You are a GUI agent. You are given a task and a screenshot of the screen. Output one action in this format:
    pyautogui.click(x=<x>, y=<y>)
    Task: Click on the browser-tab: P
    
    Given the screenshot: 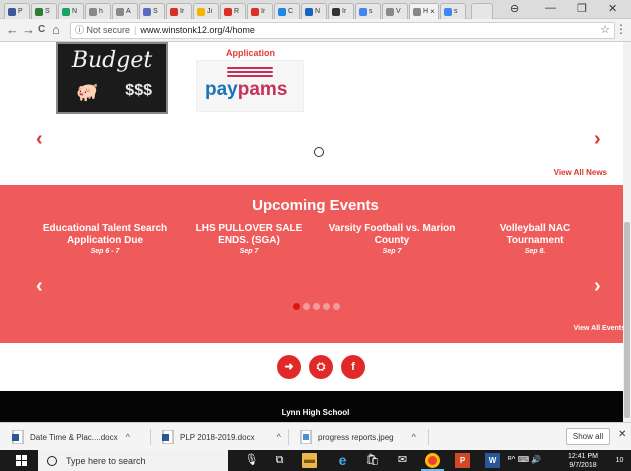 What is the action you would take?
    pyautogui.click(x=17, y=11)
    